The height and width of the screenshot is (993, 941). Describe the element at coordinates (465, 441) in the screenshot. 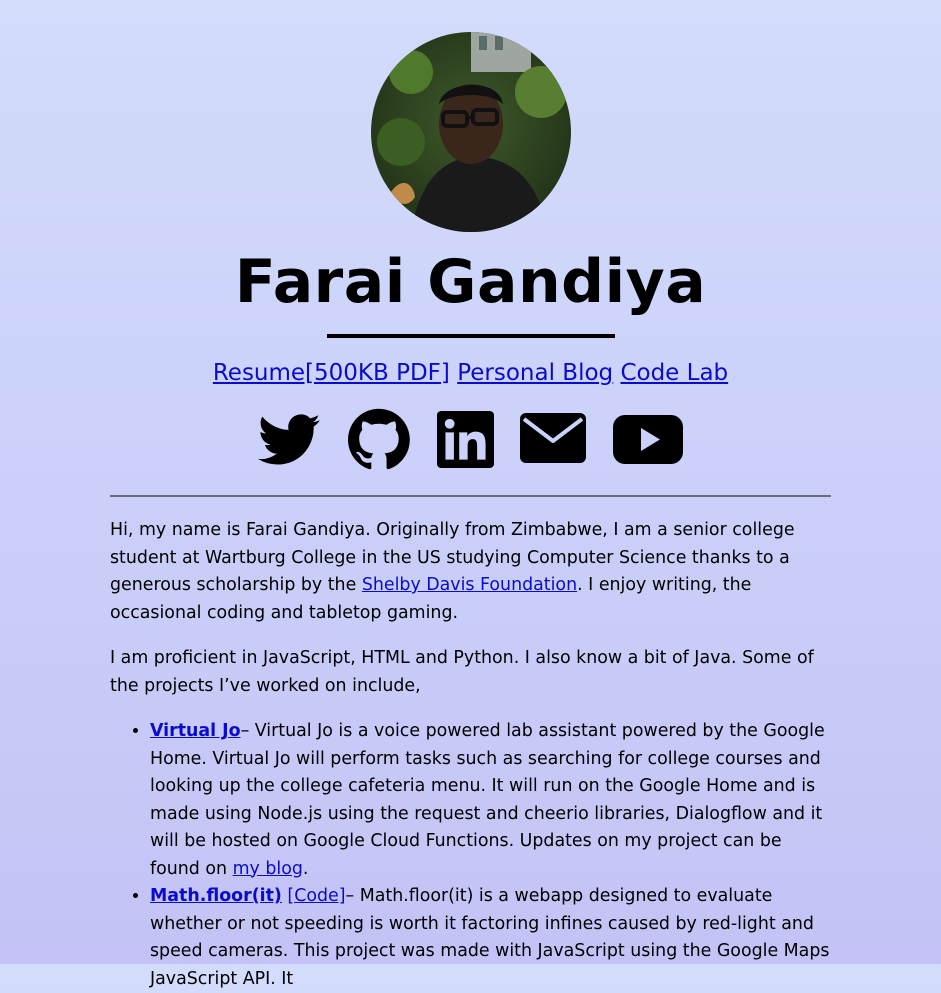

I see `linkedin-icon` at that location.